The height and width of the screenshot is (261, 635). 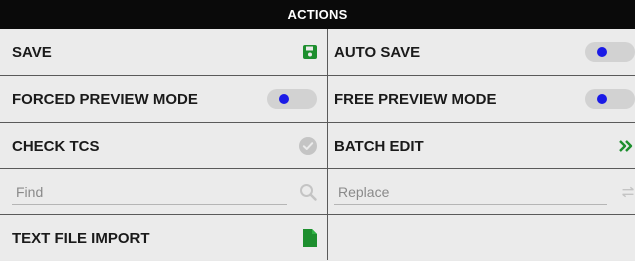 I want to click on double-chevron-right-icon, so click(x=626, y=146).